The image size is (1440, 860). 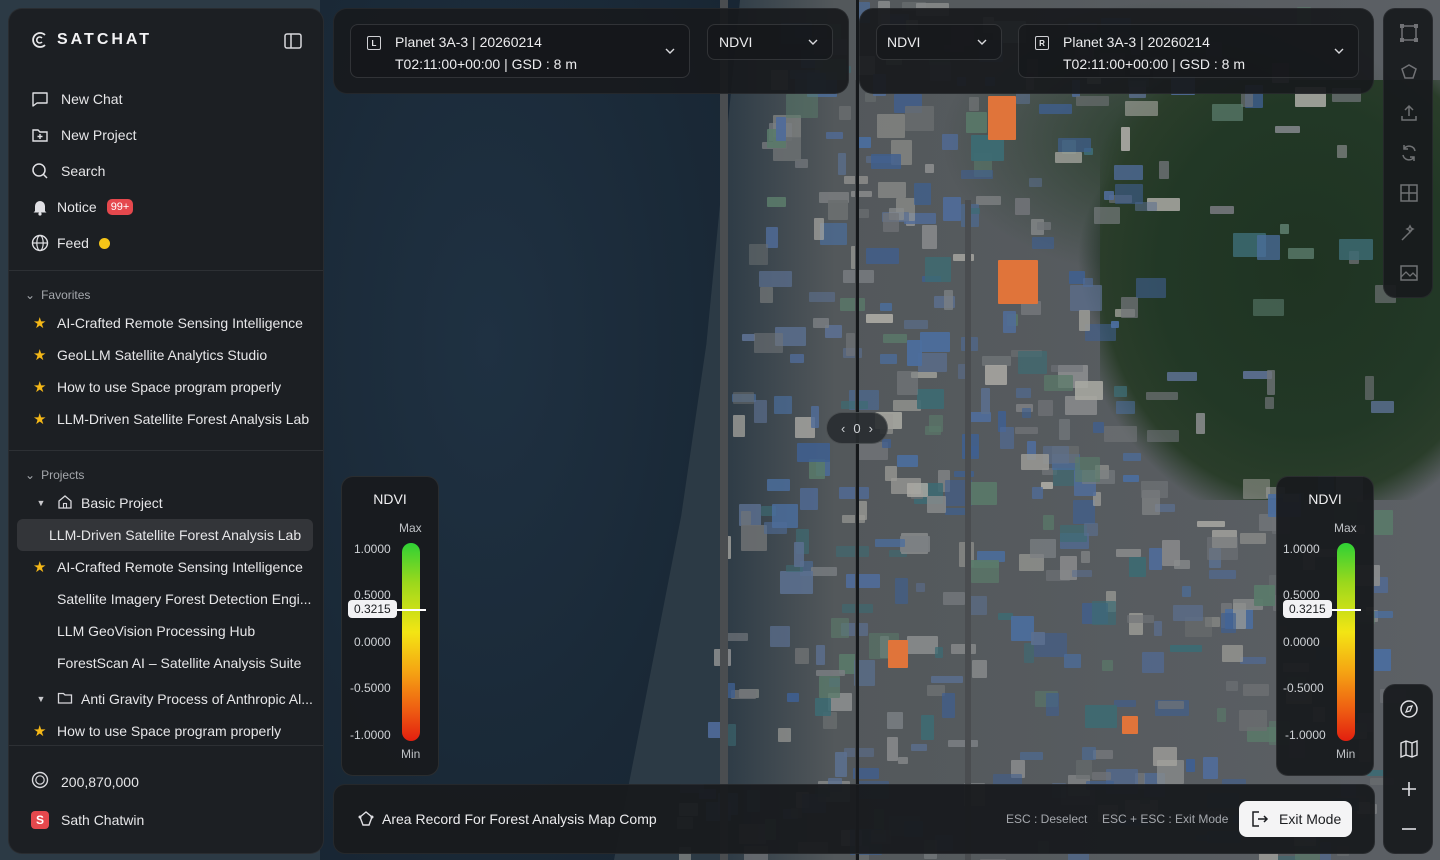 I want to click on notice-button: Notice 99+, so click(x=83, y=207).